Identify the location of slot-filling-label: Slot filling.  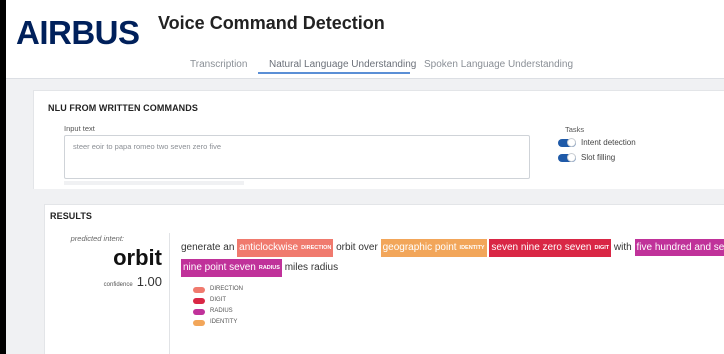
(598, 157).